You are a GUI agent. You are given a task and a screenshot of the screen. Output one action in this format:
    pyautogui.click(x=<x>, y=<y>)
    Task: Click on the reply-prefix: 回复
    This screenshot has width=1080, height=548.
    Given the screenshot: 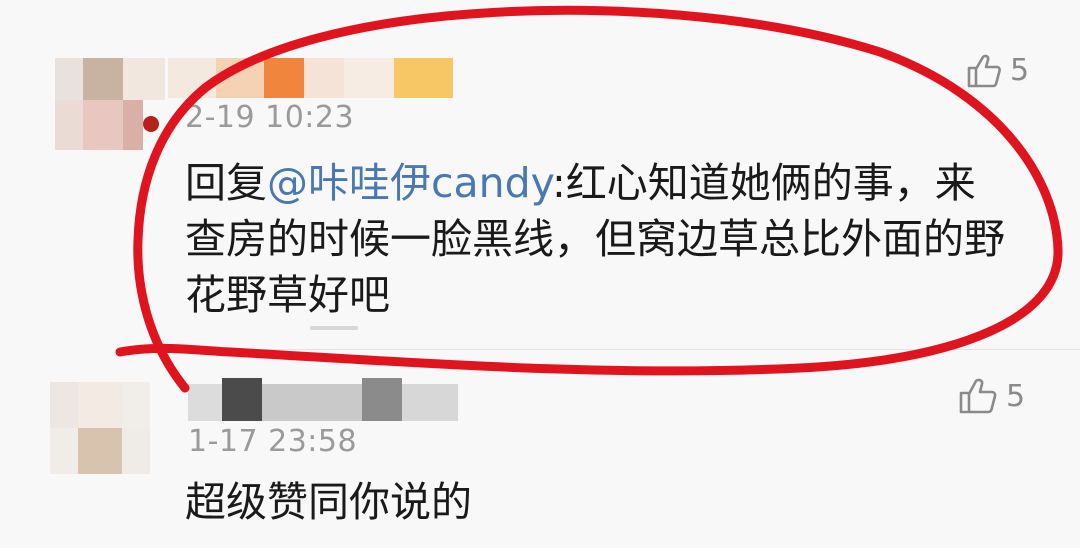 What is the action you would take?
    pyautogui.click(x=226, y=183)
    